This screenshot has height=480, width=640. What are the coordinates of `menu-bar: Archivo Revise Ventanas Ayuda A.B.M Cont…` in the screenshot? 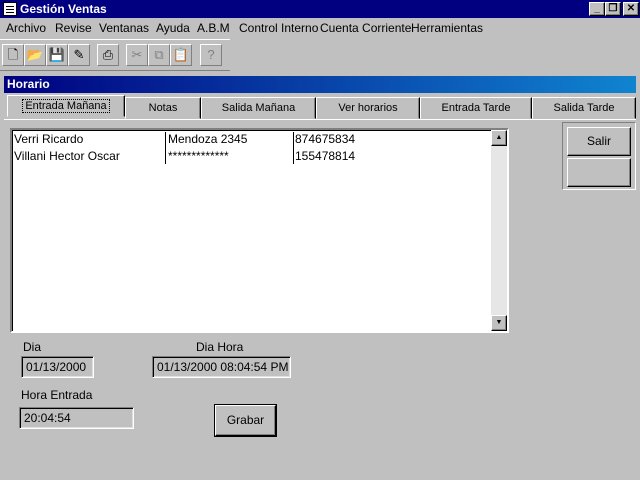 It's located at (320, 28).